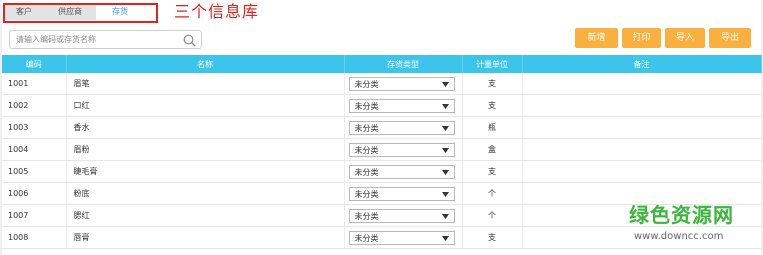 This screenshot has width=763, height=255. I want to click on table-row: 1002 口红 未分类 支, so click(382, 105).